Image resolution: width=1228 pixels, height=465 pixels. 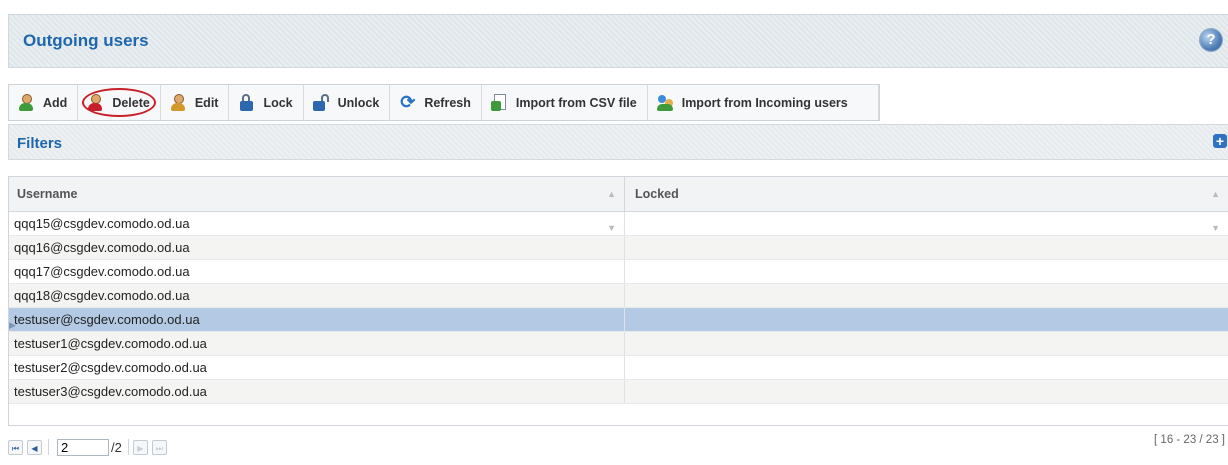 I want to click on delete-user-icon, so click(x=95, y=102).